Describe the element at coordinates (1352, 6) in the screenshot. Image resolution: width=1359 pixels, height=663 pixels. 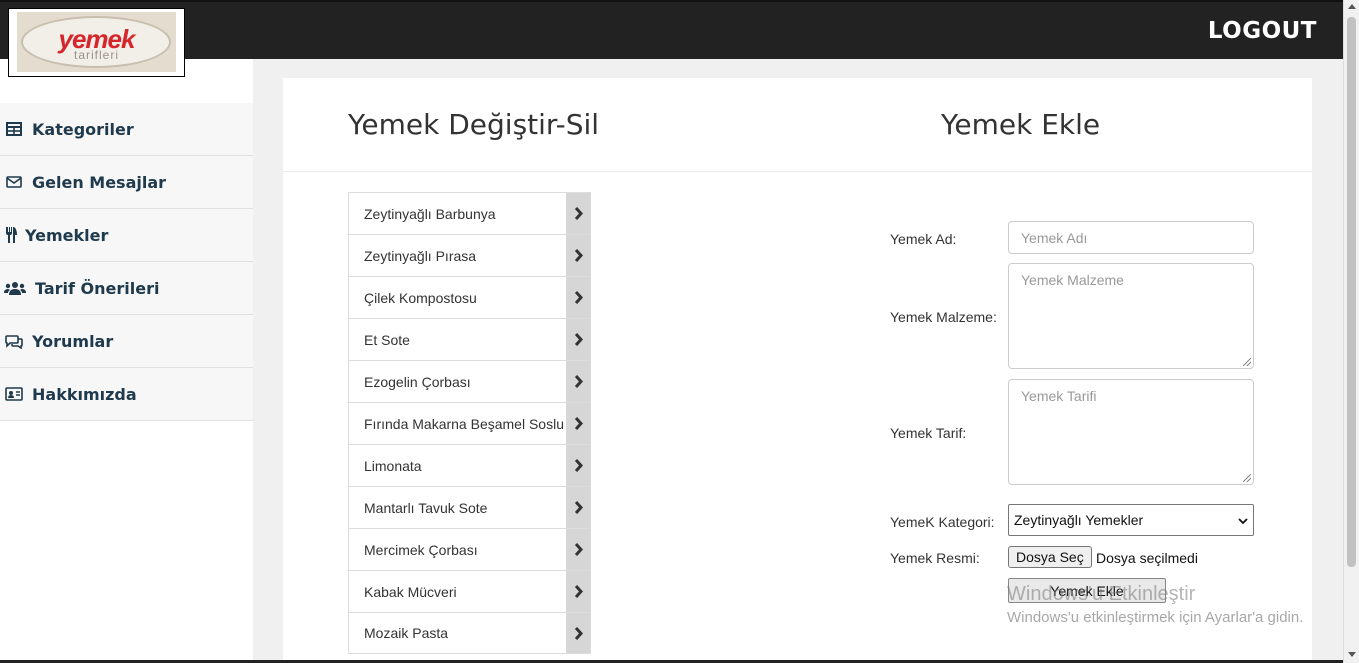
I see `scroll-up-icon` at that location.